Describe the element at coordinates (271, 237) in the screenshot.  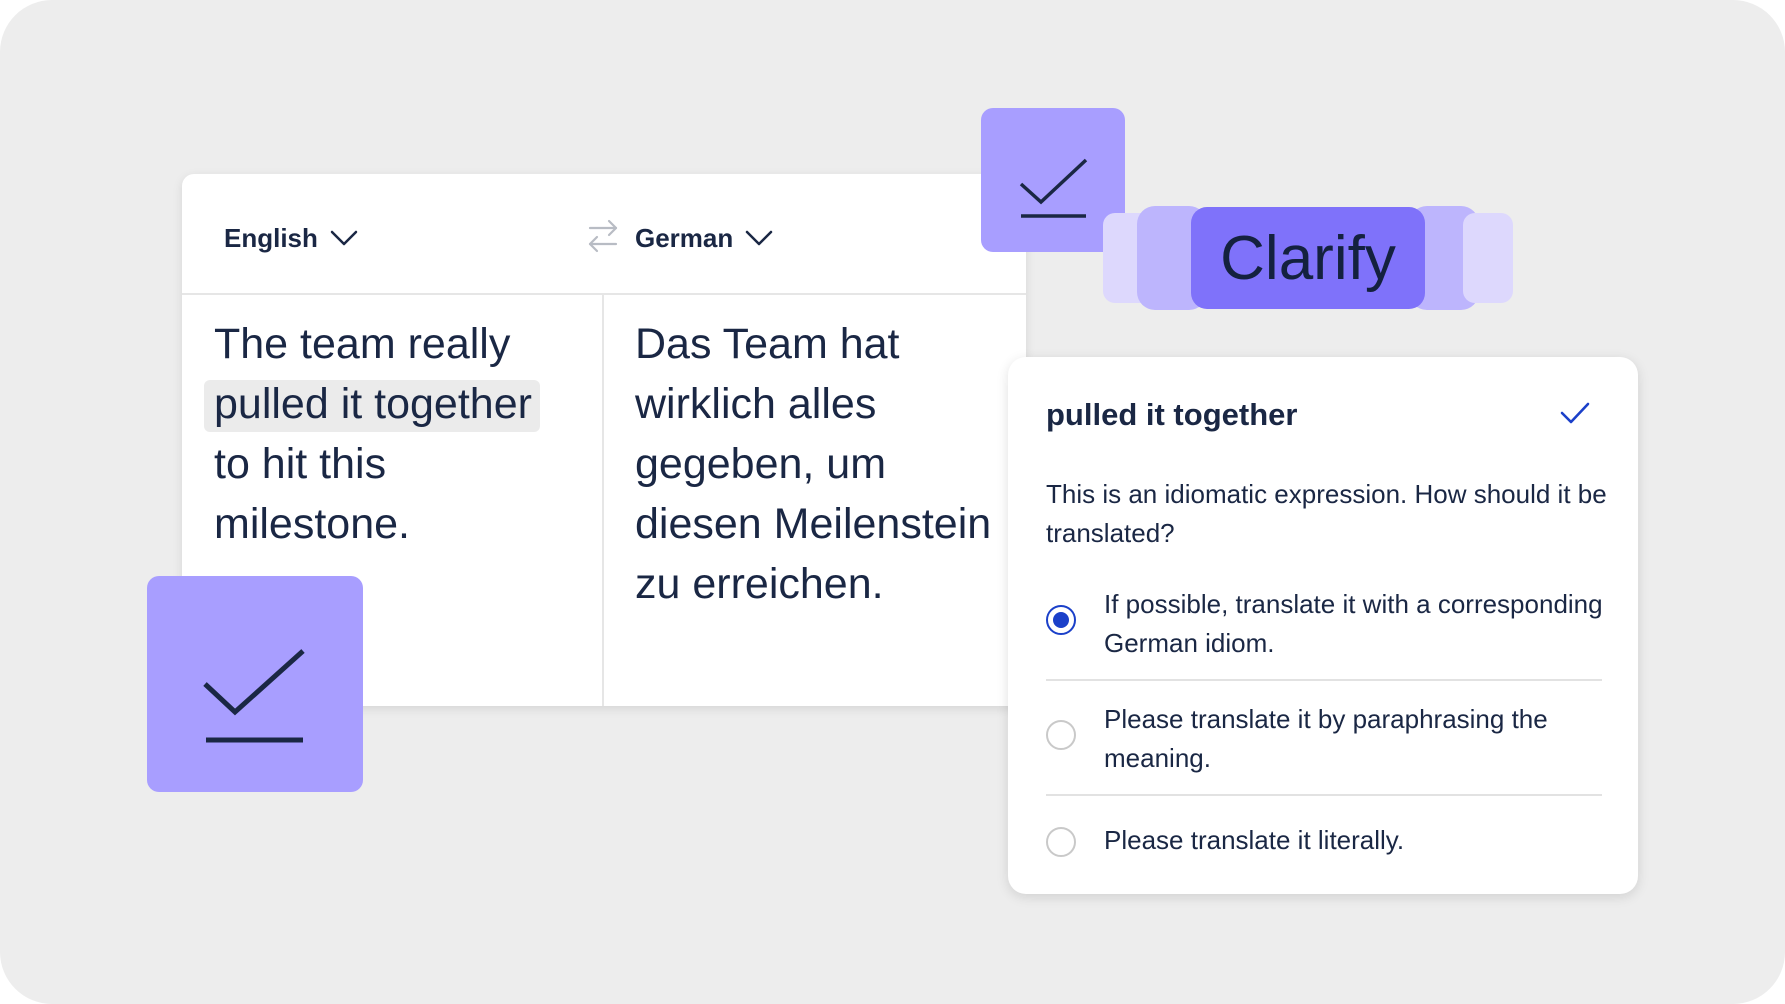
I see `source-language-label: English` at that location.